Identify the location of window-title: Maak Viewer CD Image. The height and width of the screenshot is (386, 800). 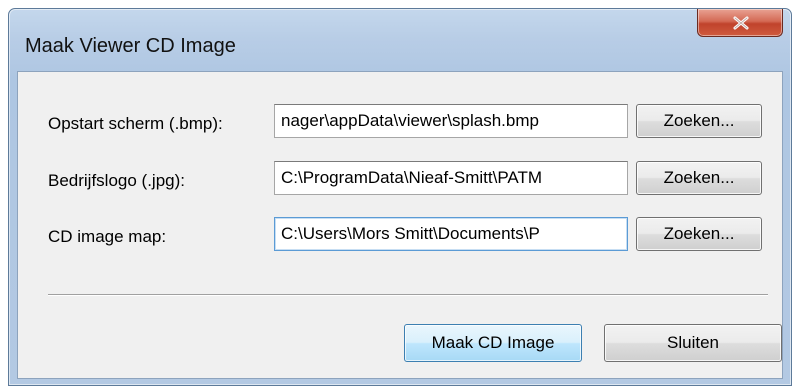
(130, 46).